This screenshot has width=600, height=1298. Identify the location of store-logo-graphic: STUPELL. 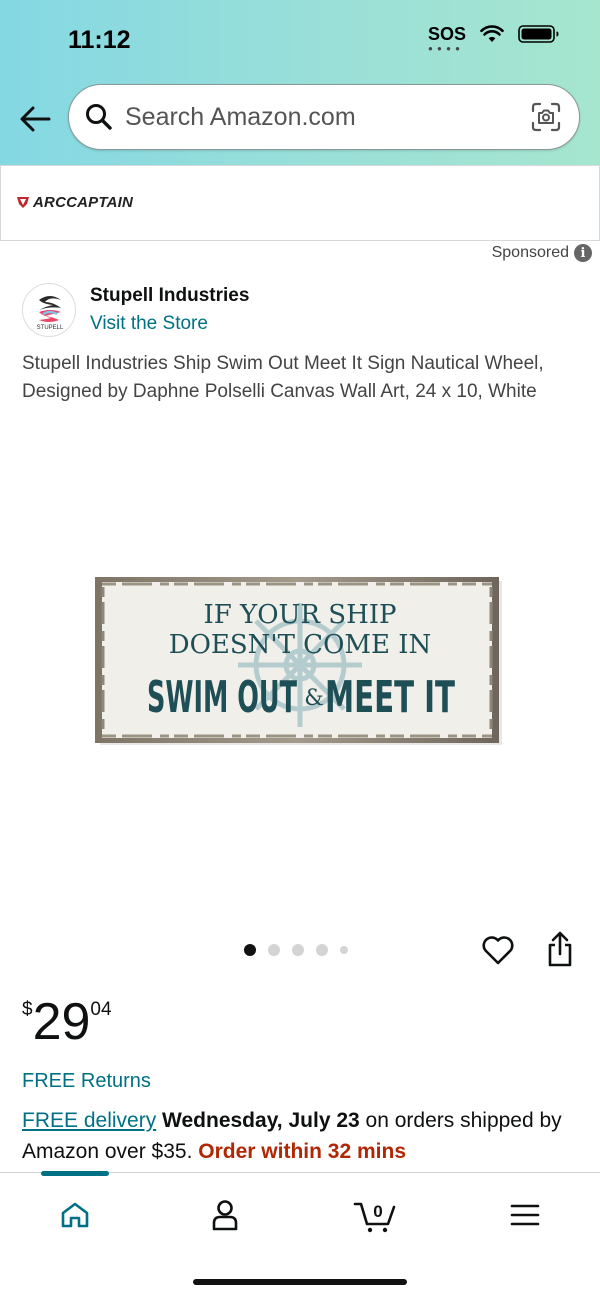
(50, 313).